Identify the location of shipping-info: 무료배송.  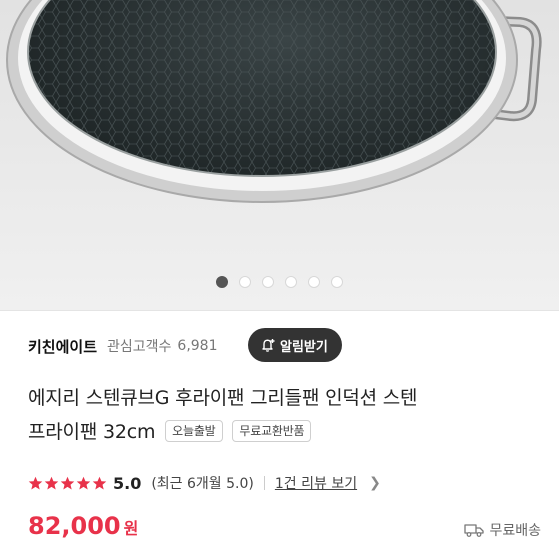
(502, 530).